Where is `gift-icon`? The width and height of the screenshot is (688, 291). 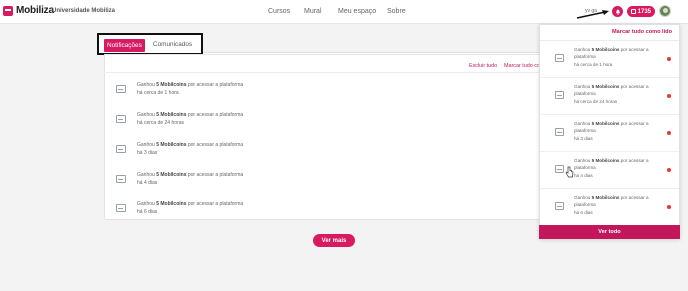
gift-icon is located at coordinates (633, 11).